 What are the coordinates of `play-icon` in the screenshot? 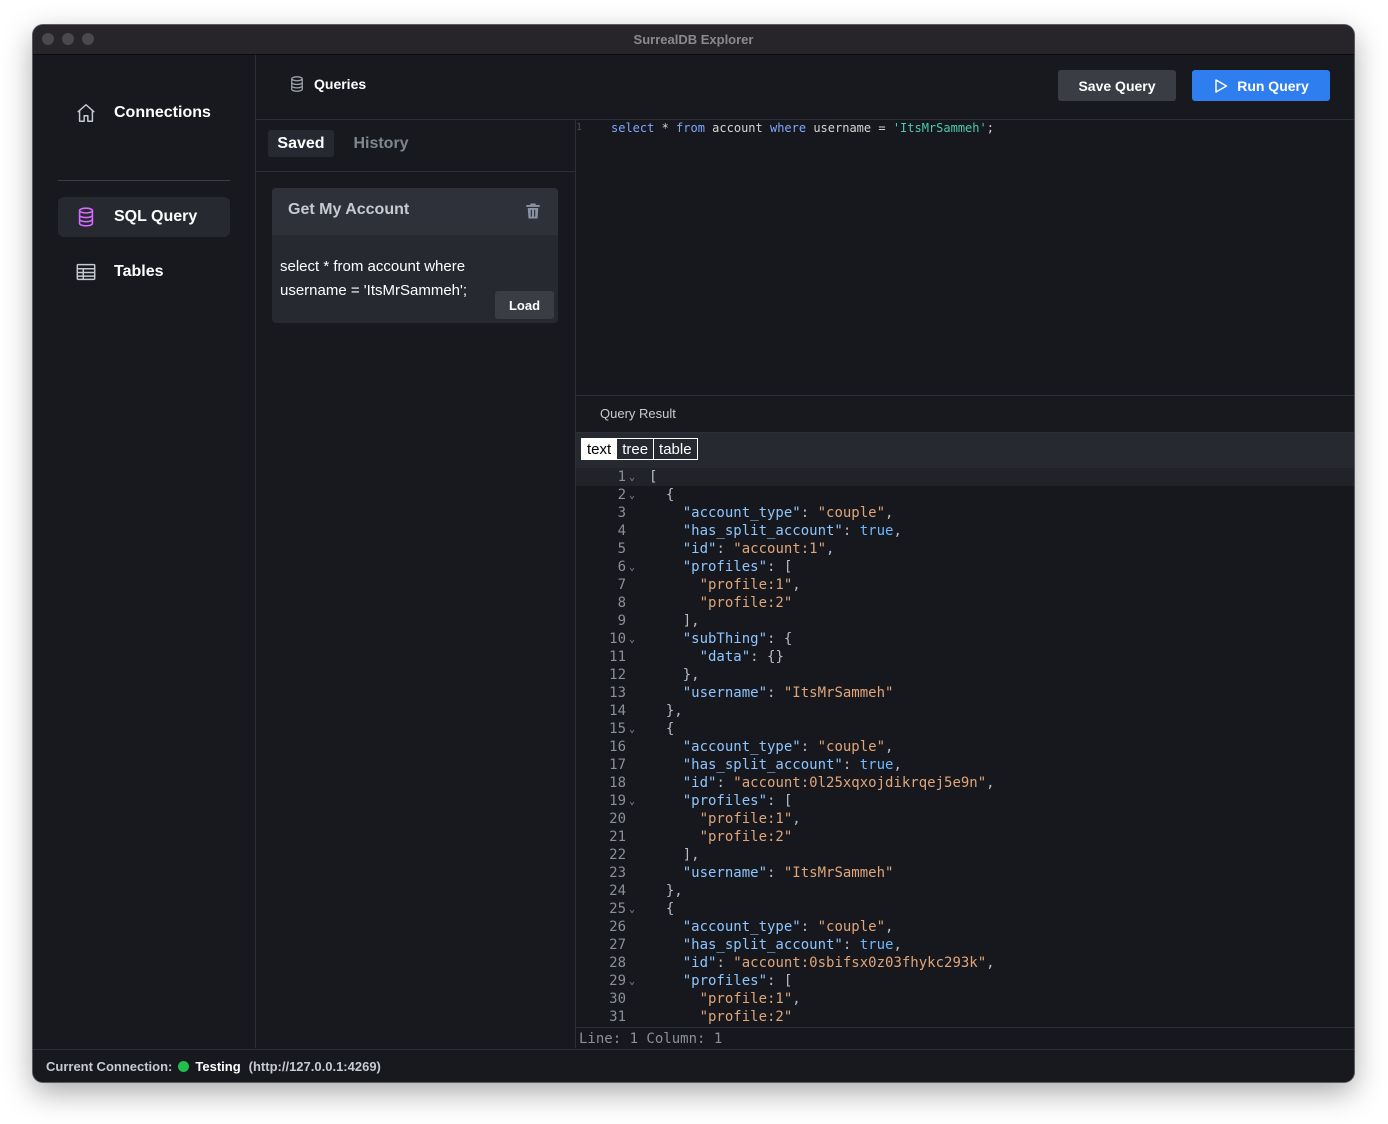 It's located at (1221, 86).